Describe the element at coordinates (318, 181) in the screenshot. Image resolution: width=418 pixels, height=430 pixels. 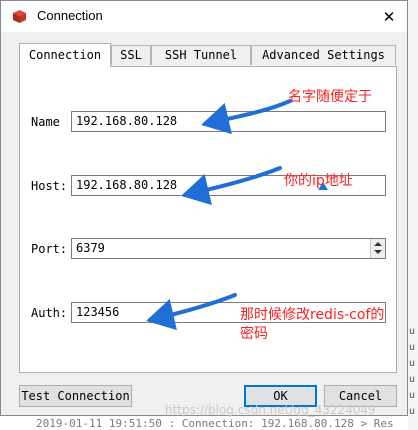
I see `host-annotation: 你的ip地址` at that location.